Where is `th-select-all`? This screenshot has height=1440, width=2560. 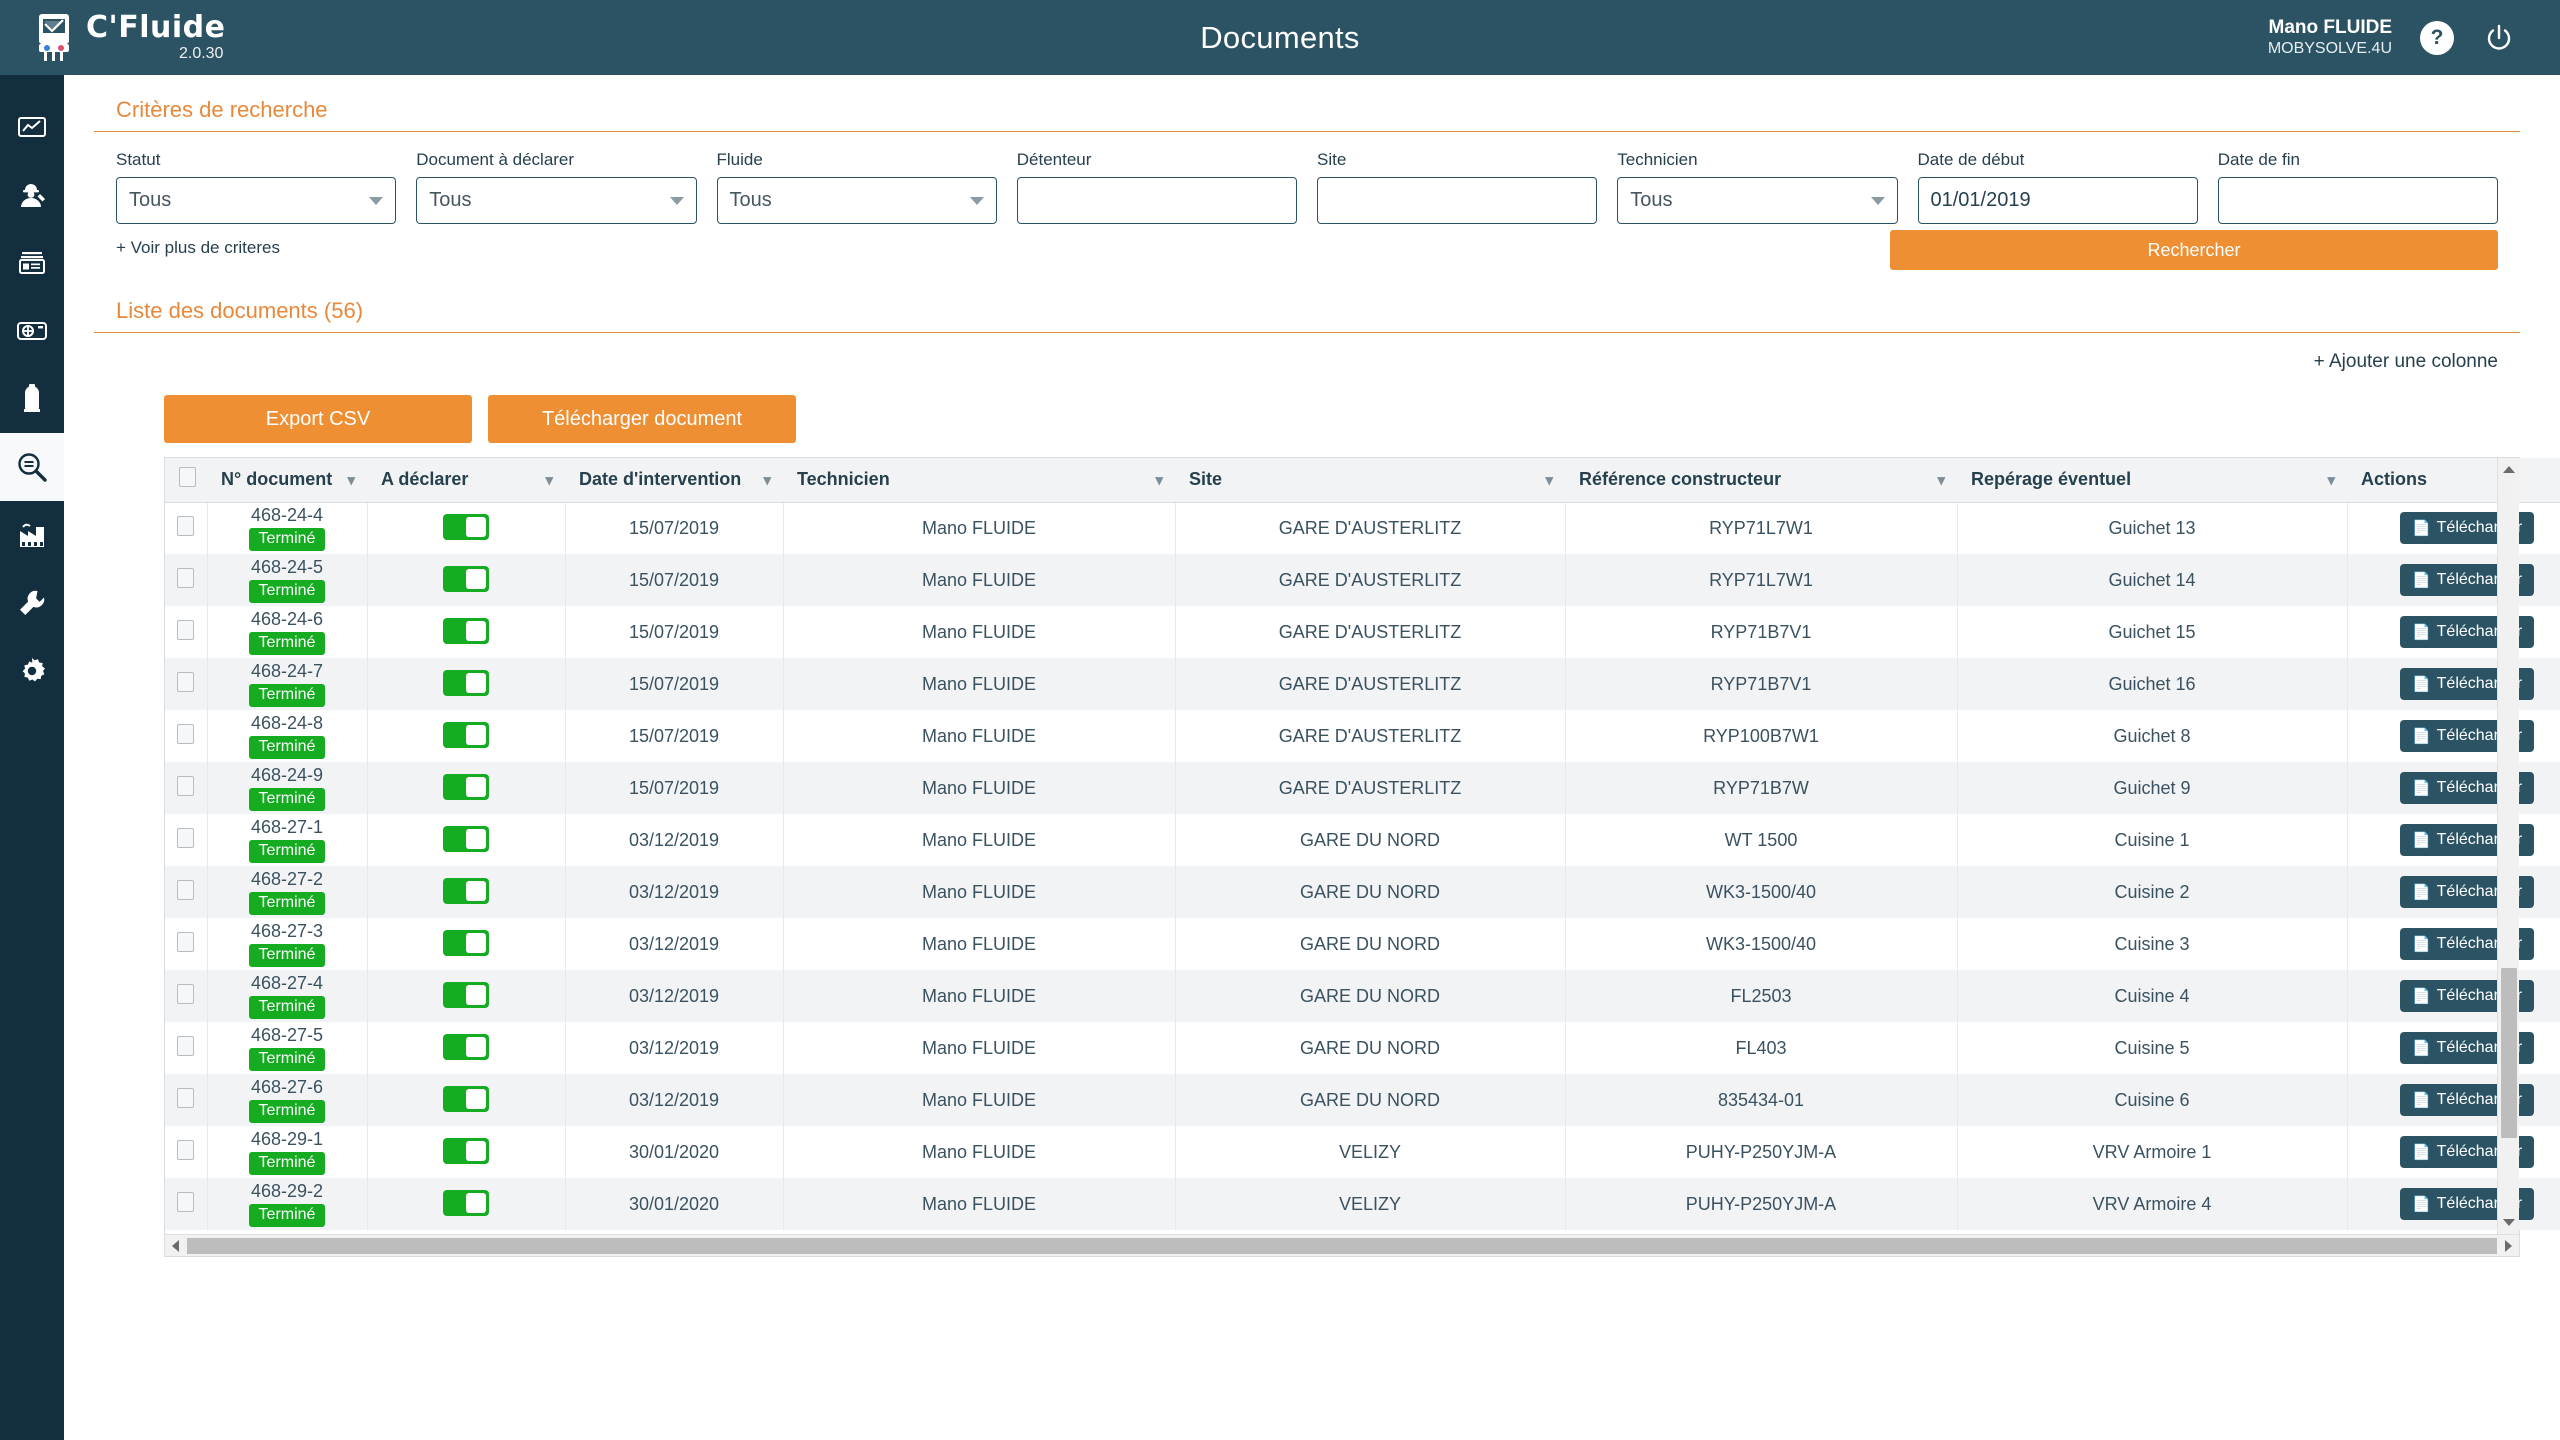 th-select-all is located at coordinates (186, 480).